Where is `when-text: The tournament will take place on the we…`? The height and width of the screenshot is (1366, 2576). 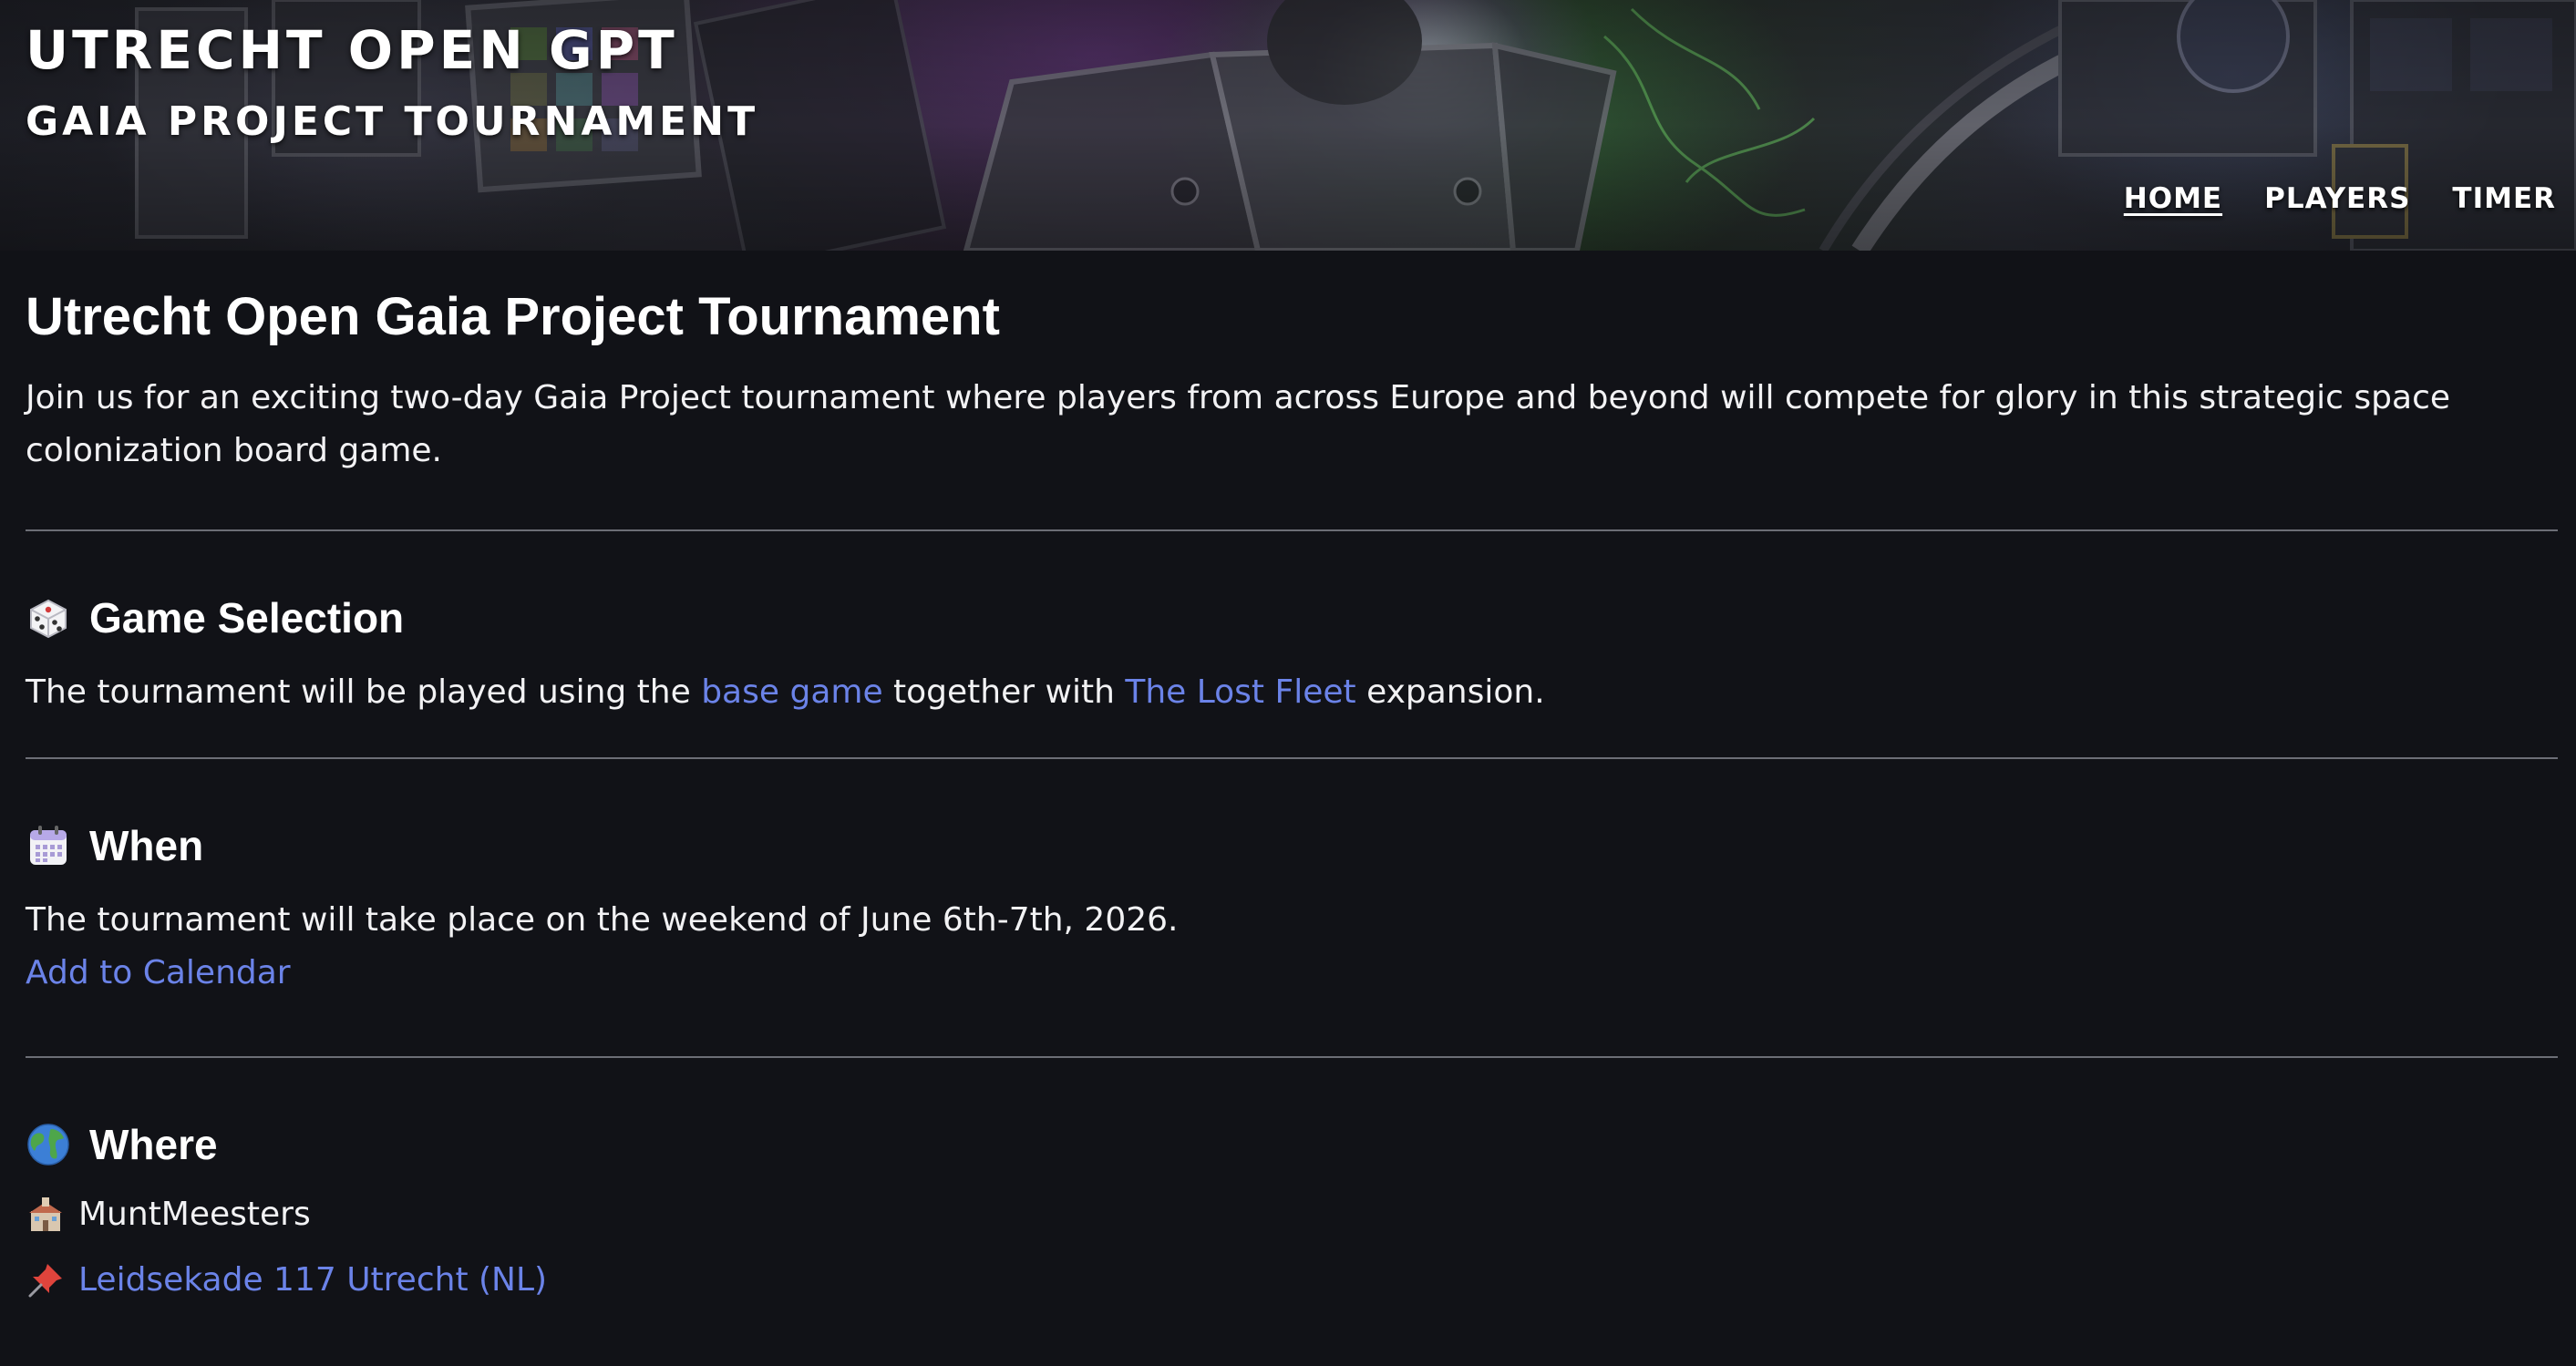
when-text: The tournament will take place on the we… is located at coordinates (602, 919).